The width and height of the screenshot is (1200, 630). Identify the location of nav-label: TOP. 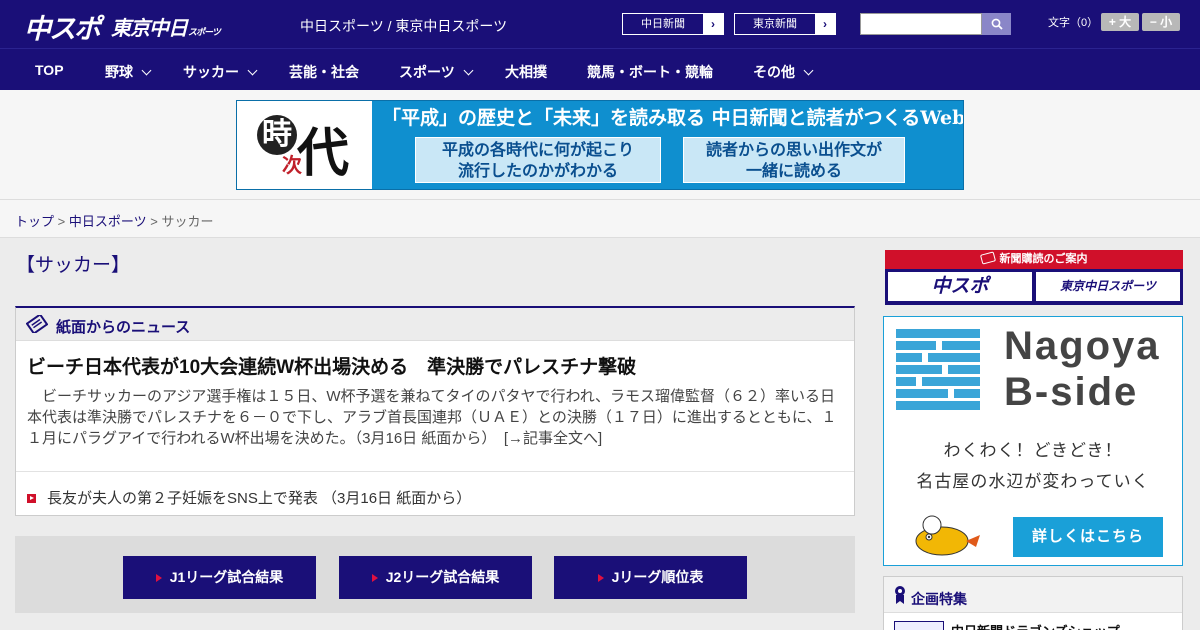
(49, 70).